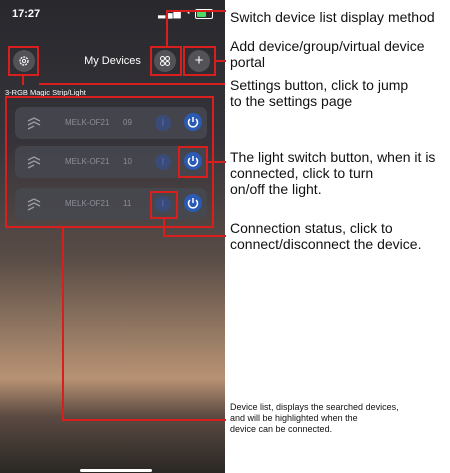  I want to click on switch-display-note: Switch device list display method, so click(332, 17).